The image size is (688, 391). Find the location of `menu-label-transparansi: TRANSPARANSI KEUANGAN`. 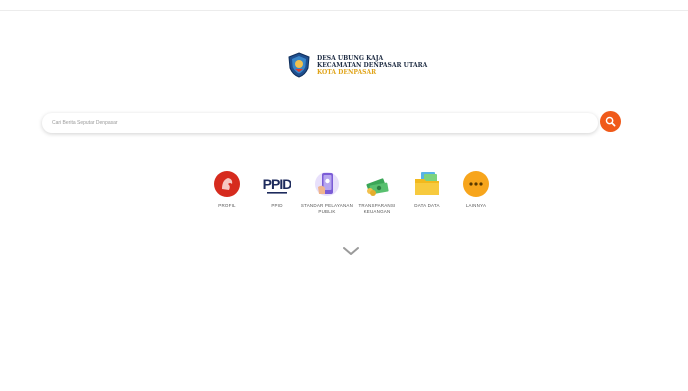

menu-label-transparansi: TRANSPARANSI KEUANGAN is located at coordinates (377, 208).